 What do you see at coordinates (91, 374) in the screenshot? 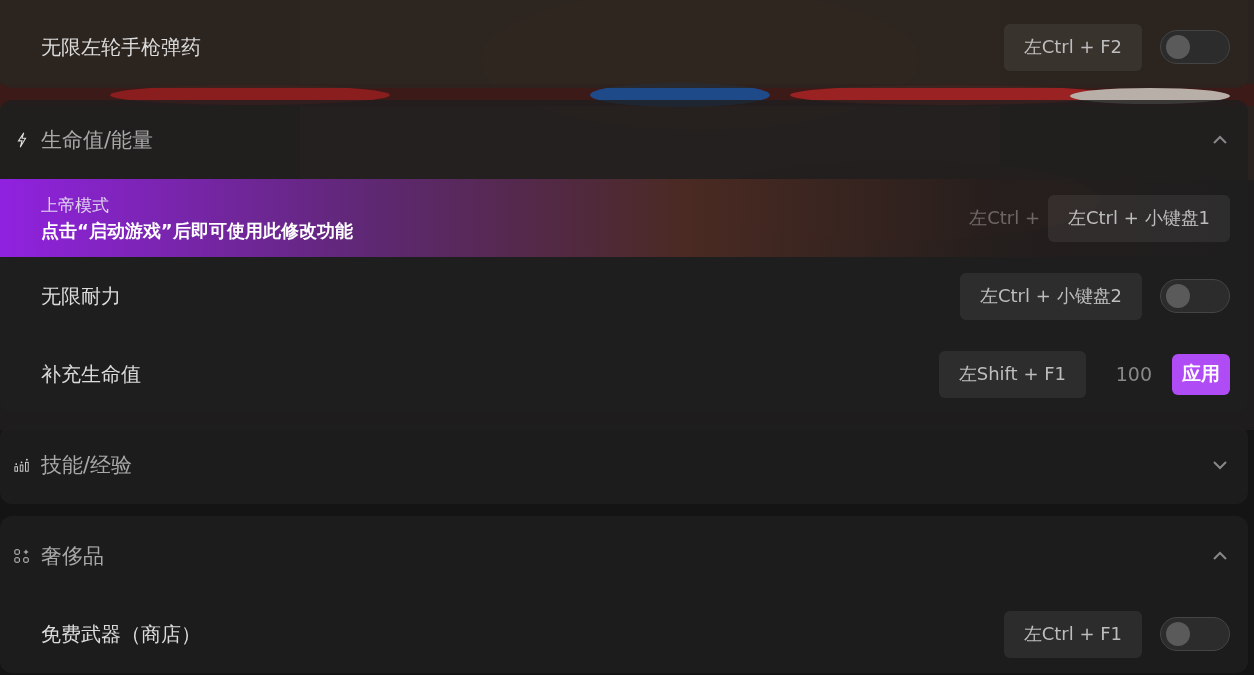
I see `feature-label: 补充生命值` at bounding box center [91, 374].